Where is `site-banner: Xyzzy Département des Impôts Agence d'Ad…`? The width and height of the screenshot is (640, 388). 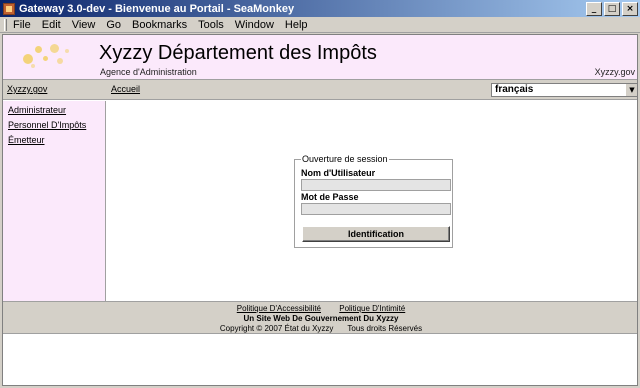 site-banner: Xyzzy Département des Impôts Agence d'Ad… is located at coordinates (320, 57).